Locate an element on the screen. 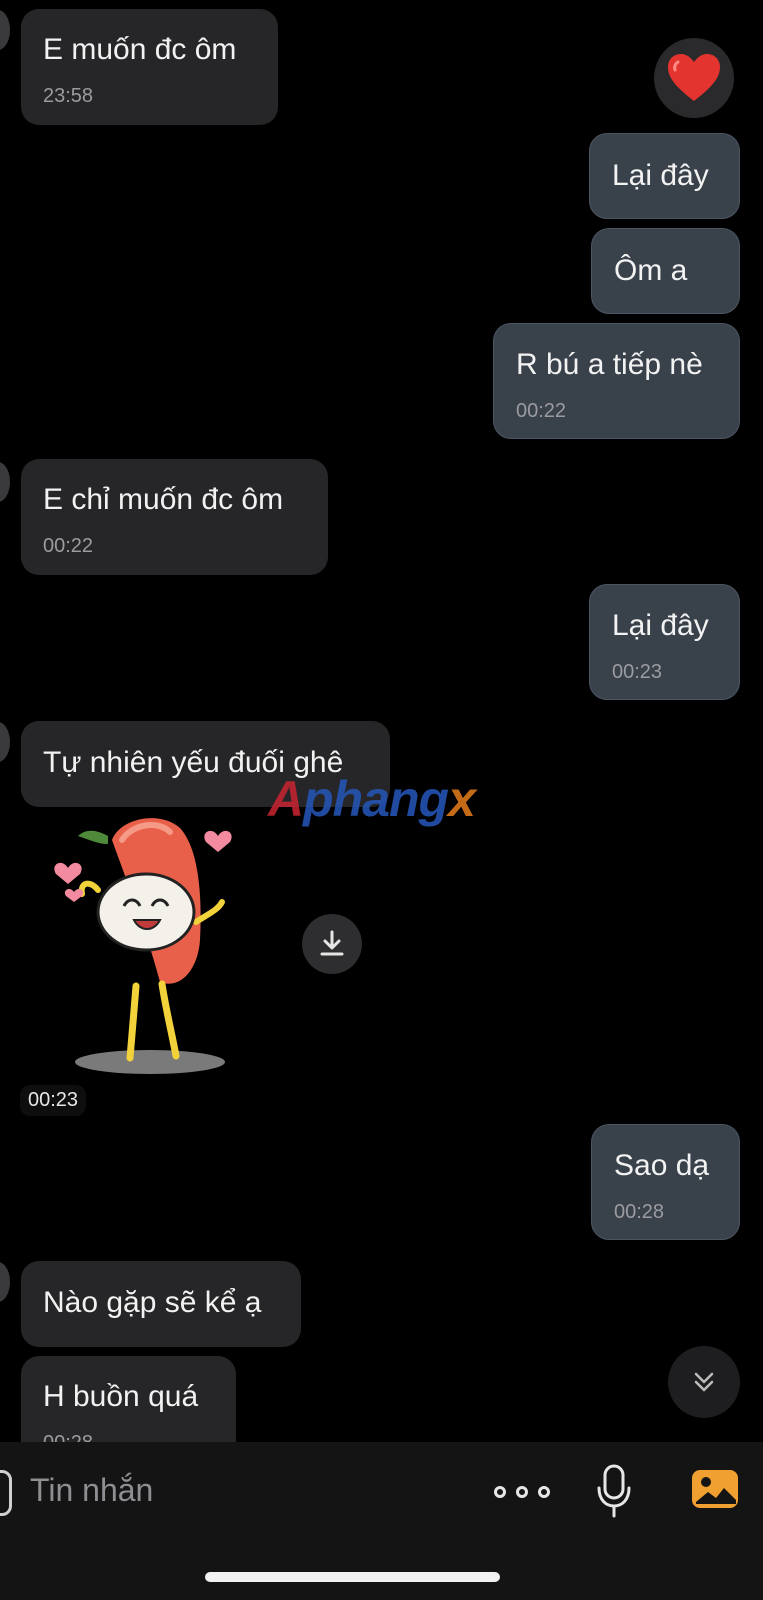  message-text: Ôm a is located at coordinates (651, 270).